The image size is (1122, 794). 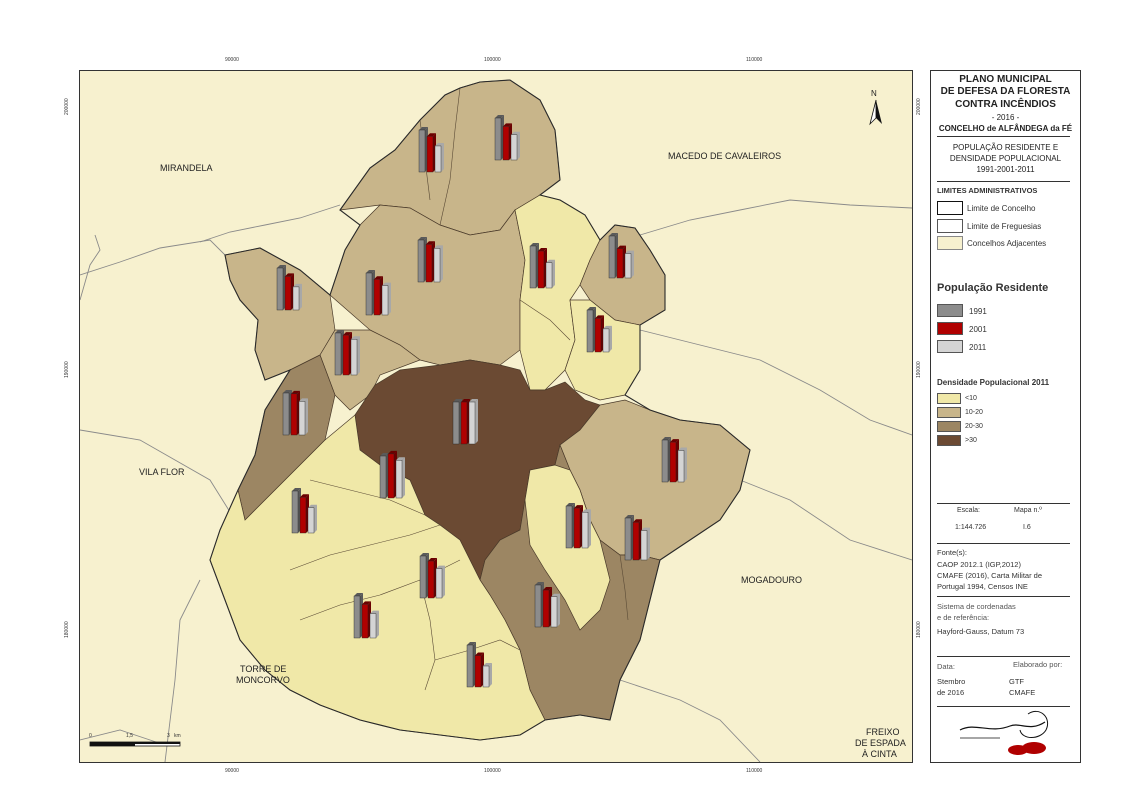 What do you see at coordinates (186, 168) in the screenshot?
I see `neighbor-mirandela: MIRANDELA` at bounding box center [186, 168].